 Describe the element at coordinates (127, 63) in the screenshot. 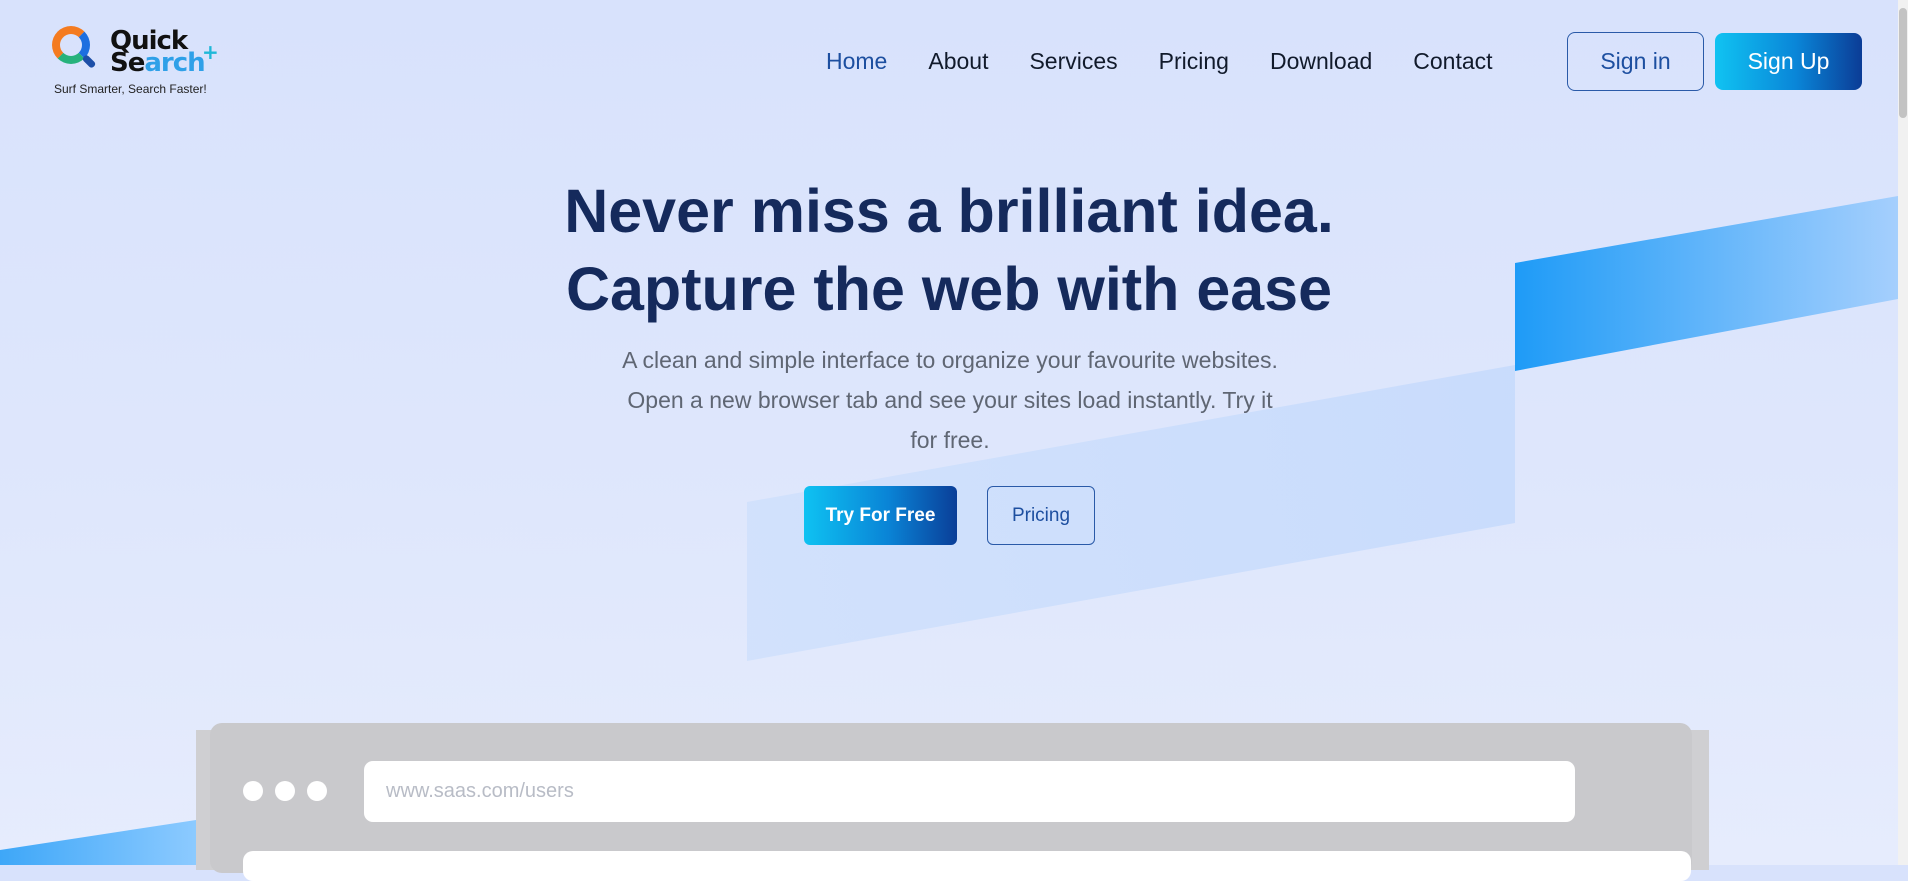

I see `logo-word-2a: Se` at that location.